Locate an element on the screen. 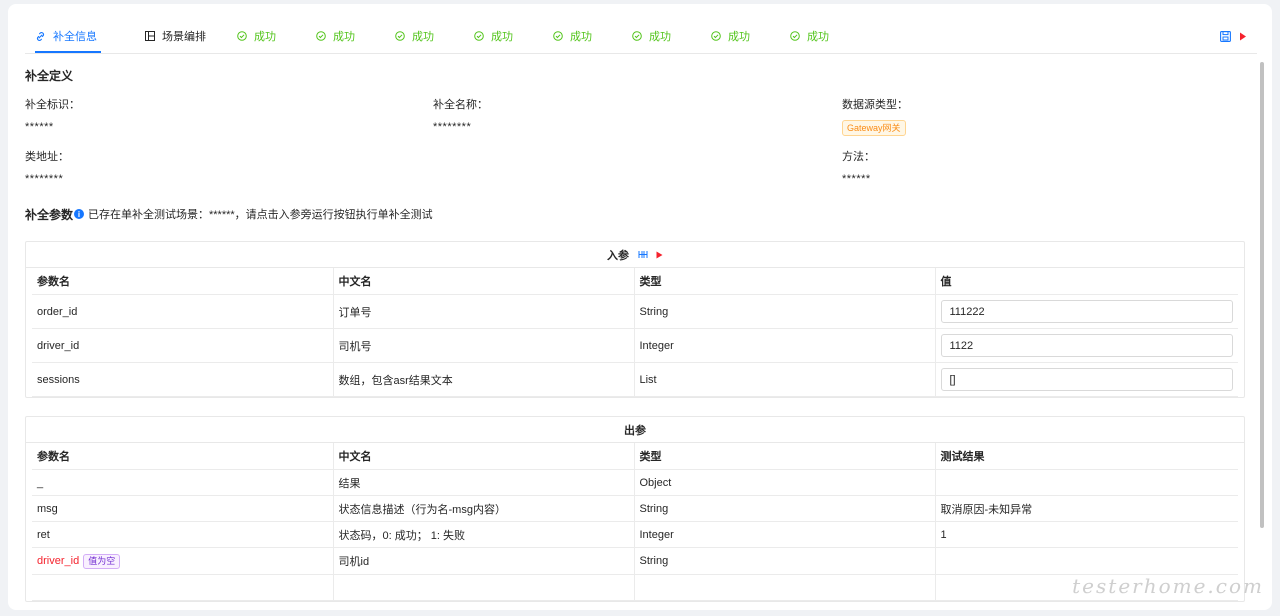  table-row: _ 结果 Object is located at coordinates (635, 482).